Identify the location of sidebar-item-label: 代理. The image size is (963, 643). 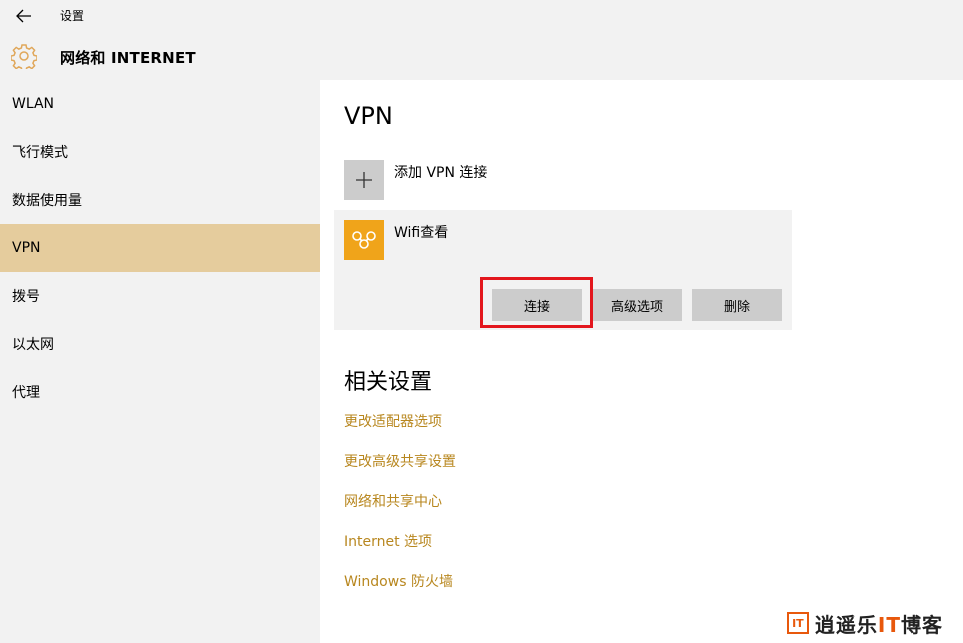
(26, 393).